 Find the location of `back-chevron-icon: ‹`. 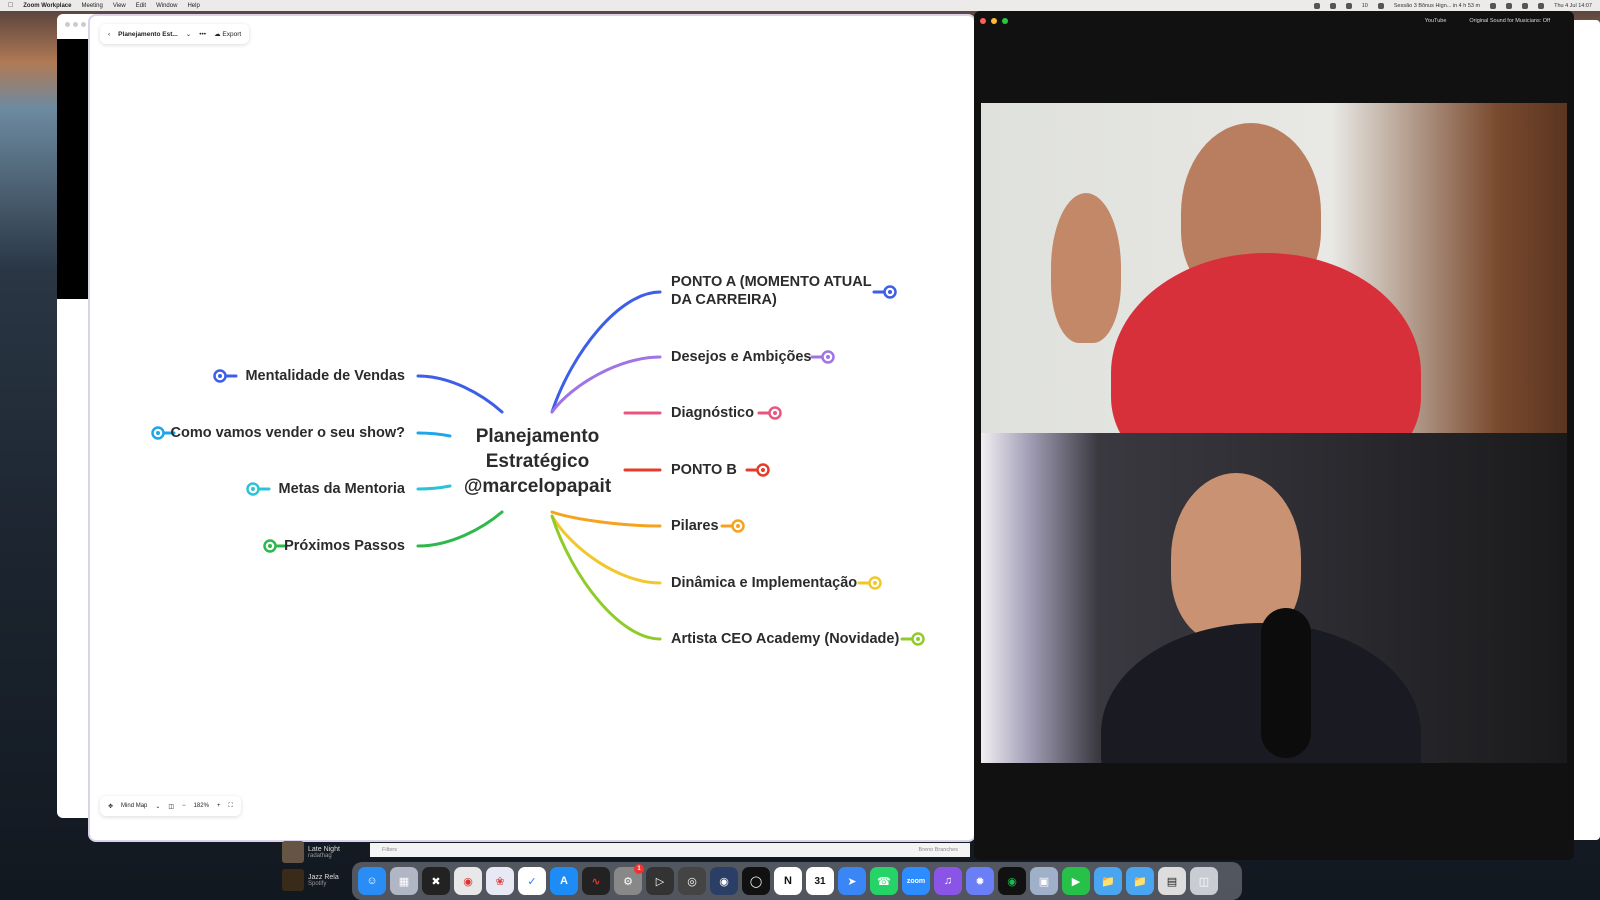

back-chevron-icon: ‹ is located at coordinates (109, 34).